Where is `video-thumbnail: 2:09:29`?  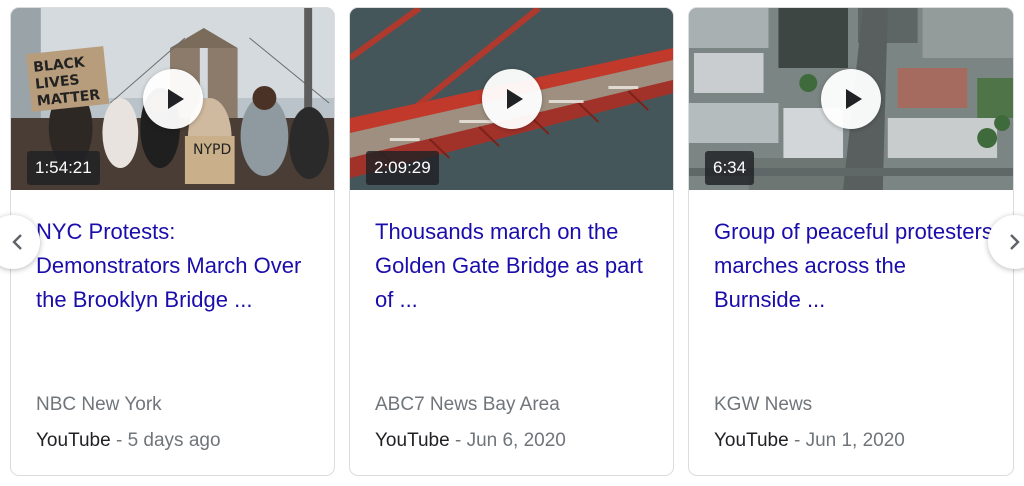 video-thumbnail: 2:09:29 is located at coordinates (511, 99).